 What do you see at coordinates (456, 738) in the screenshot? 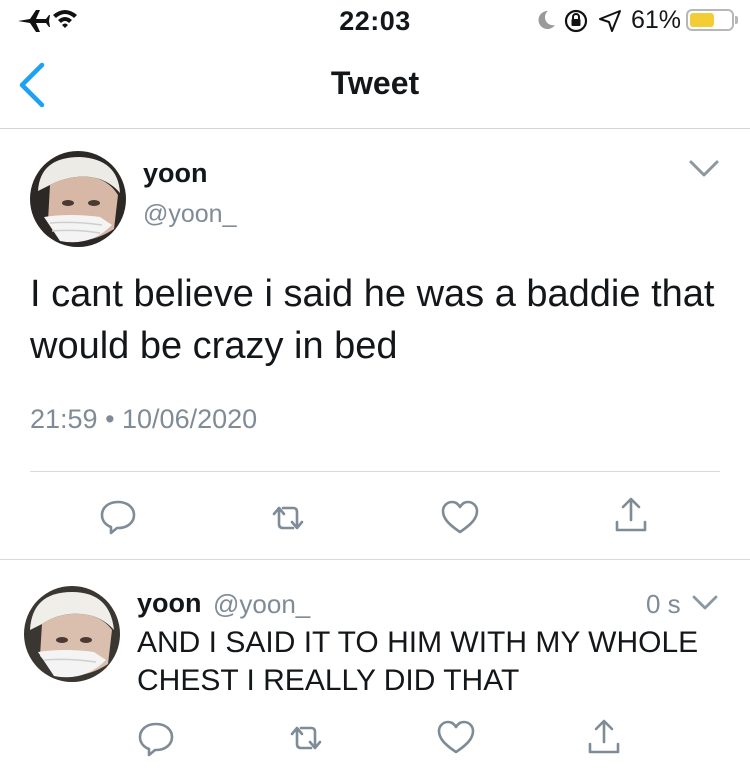
I see `reply-like-button` at bounding box center [456, 738].